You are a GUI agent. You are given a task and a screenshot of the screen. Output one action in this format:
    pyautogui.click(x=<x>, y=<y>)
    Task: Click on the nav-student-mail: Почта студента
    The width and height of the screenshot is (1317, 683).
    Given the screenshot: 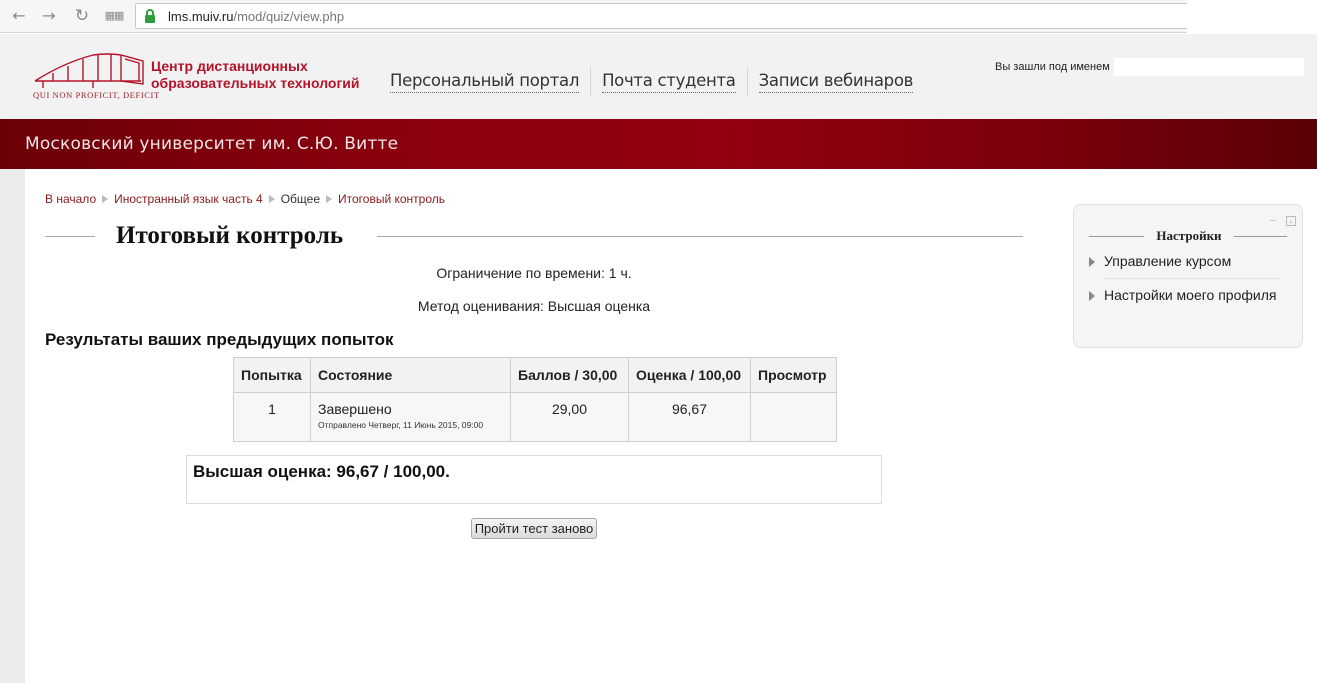 What is the action you would take?
    pyautogui.click(x=669, y=82)
    